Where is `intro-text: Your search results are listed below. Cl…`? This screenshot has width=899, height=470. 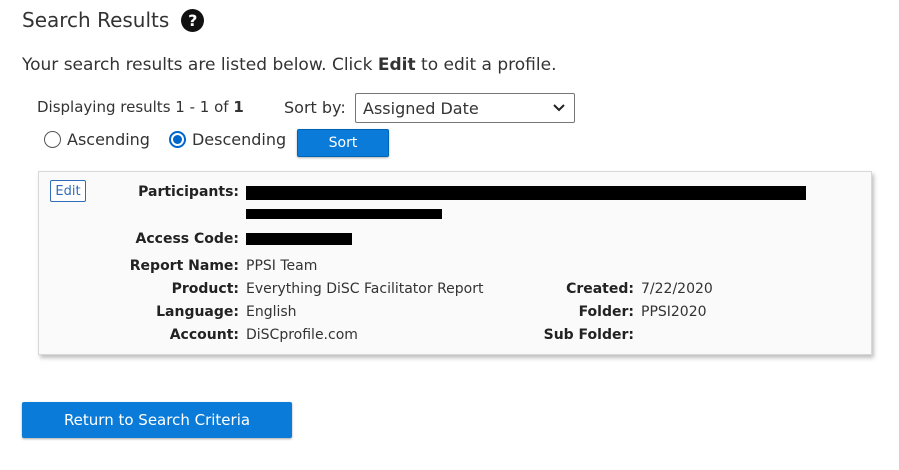
intro-text: Your search results are listed below. Cl… is located at coordinates (289, 65).